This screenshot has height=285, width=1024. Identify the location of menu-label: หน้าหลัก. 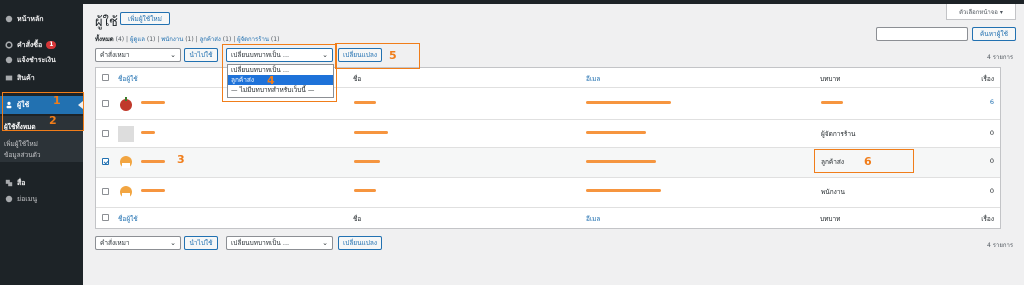
(30, 18).